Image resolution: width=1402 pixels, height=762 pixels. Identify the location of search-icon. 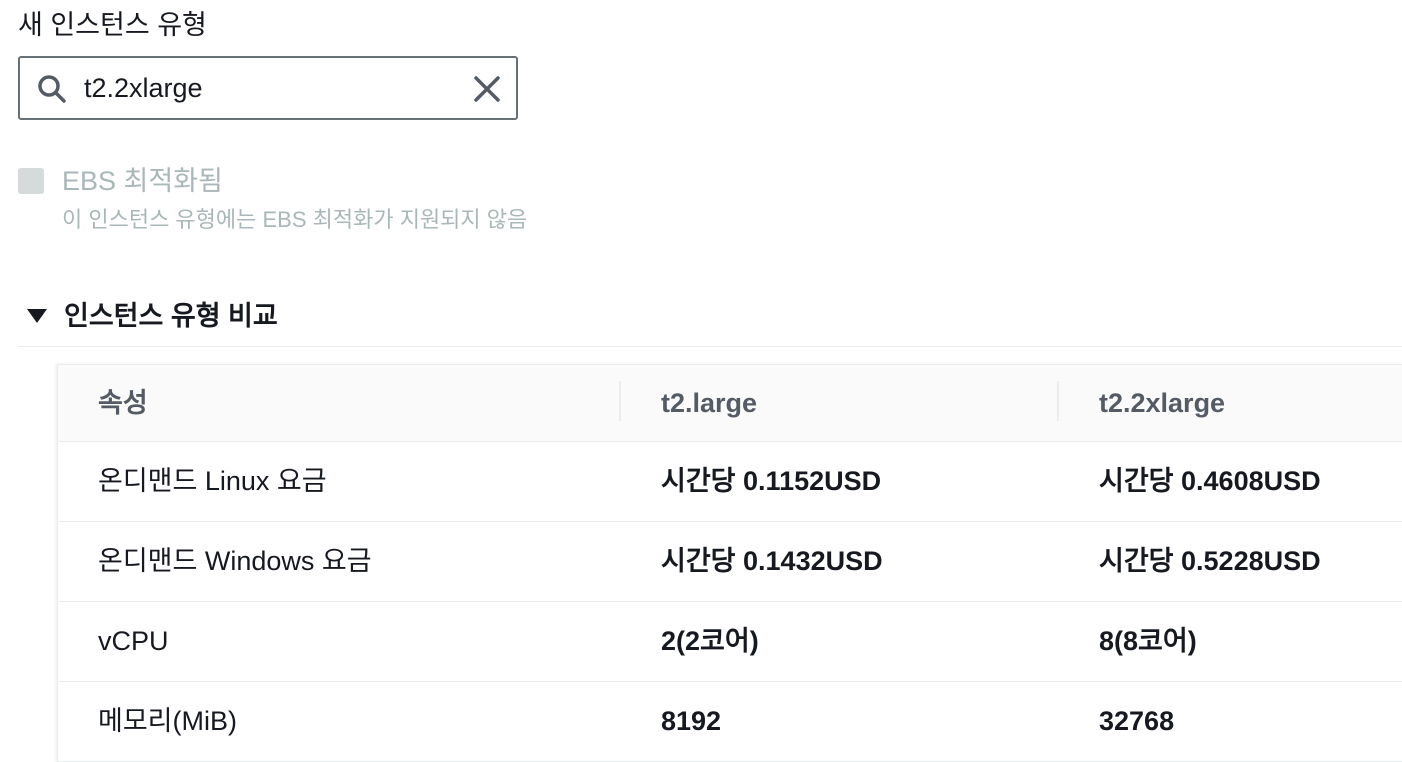
(52, 89).